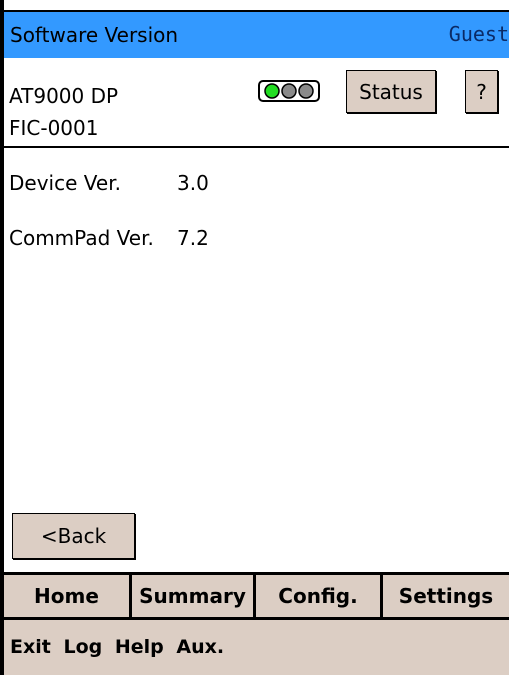 Image resolution: width=509 pixels, height=675 pixels. I want to click on info-row-device-version: Device Ver. 3.0, so click(109, 183).